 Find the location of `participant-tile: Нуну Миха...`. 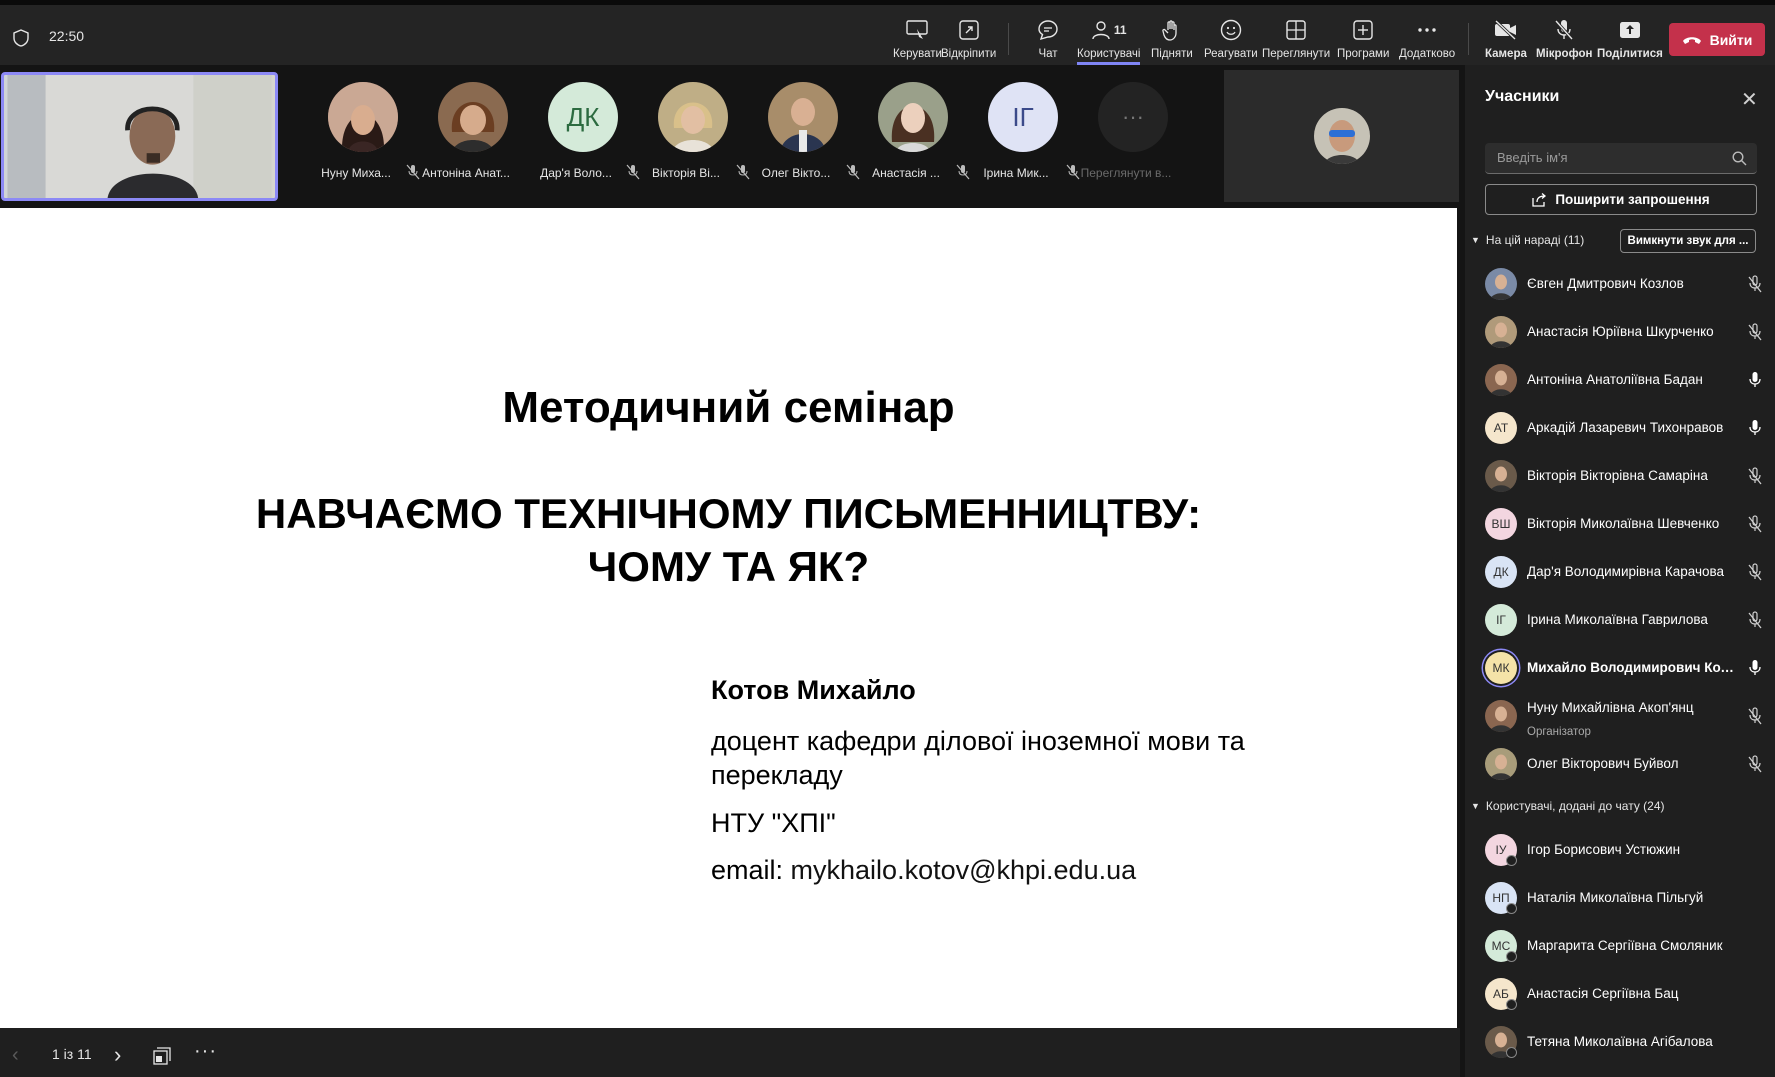

participant-tile: Нуну Миха... is located at coordinates (365, 132).